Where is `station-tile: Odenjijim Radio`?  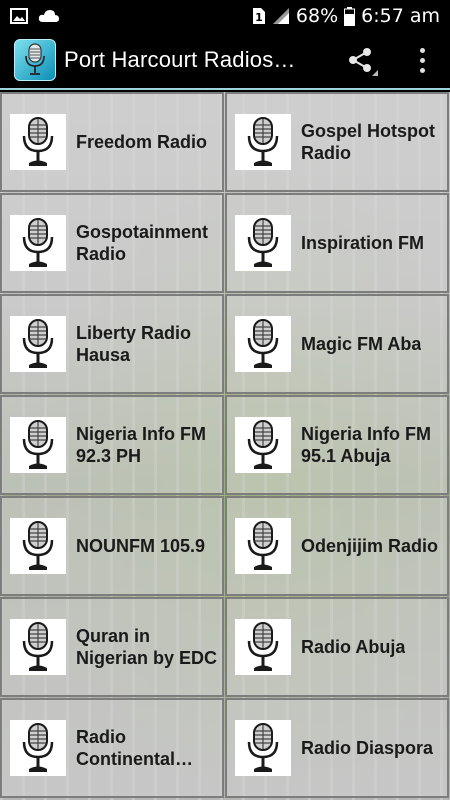
station-tile: Odenjijim Radio is located at coordinates (337, 546).